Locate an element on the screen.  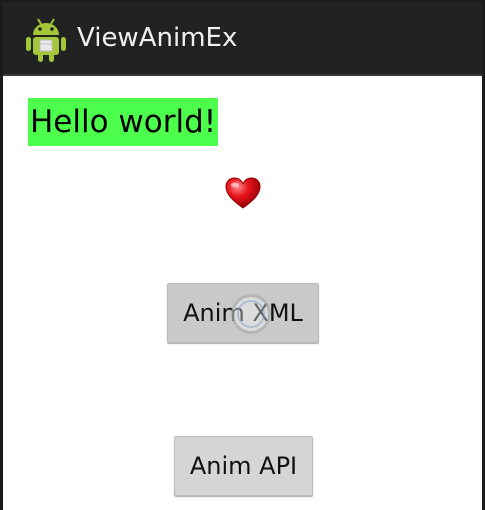
anim-api-button: Anim API is located at coordinates (243, 466).